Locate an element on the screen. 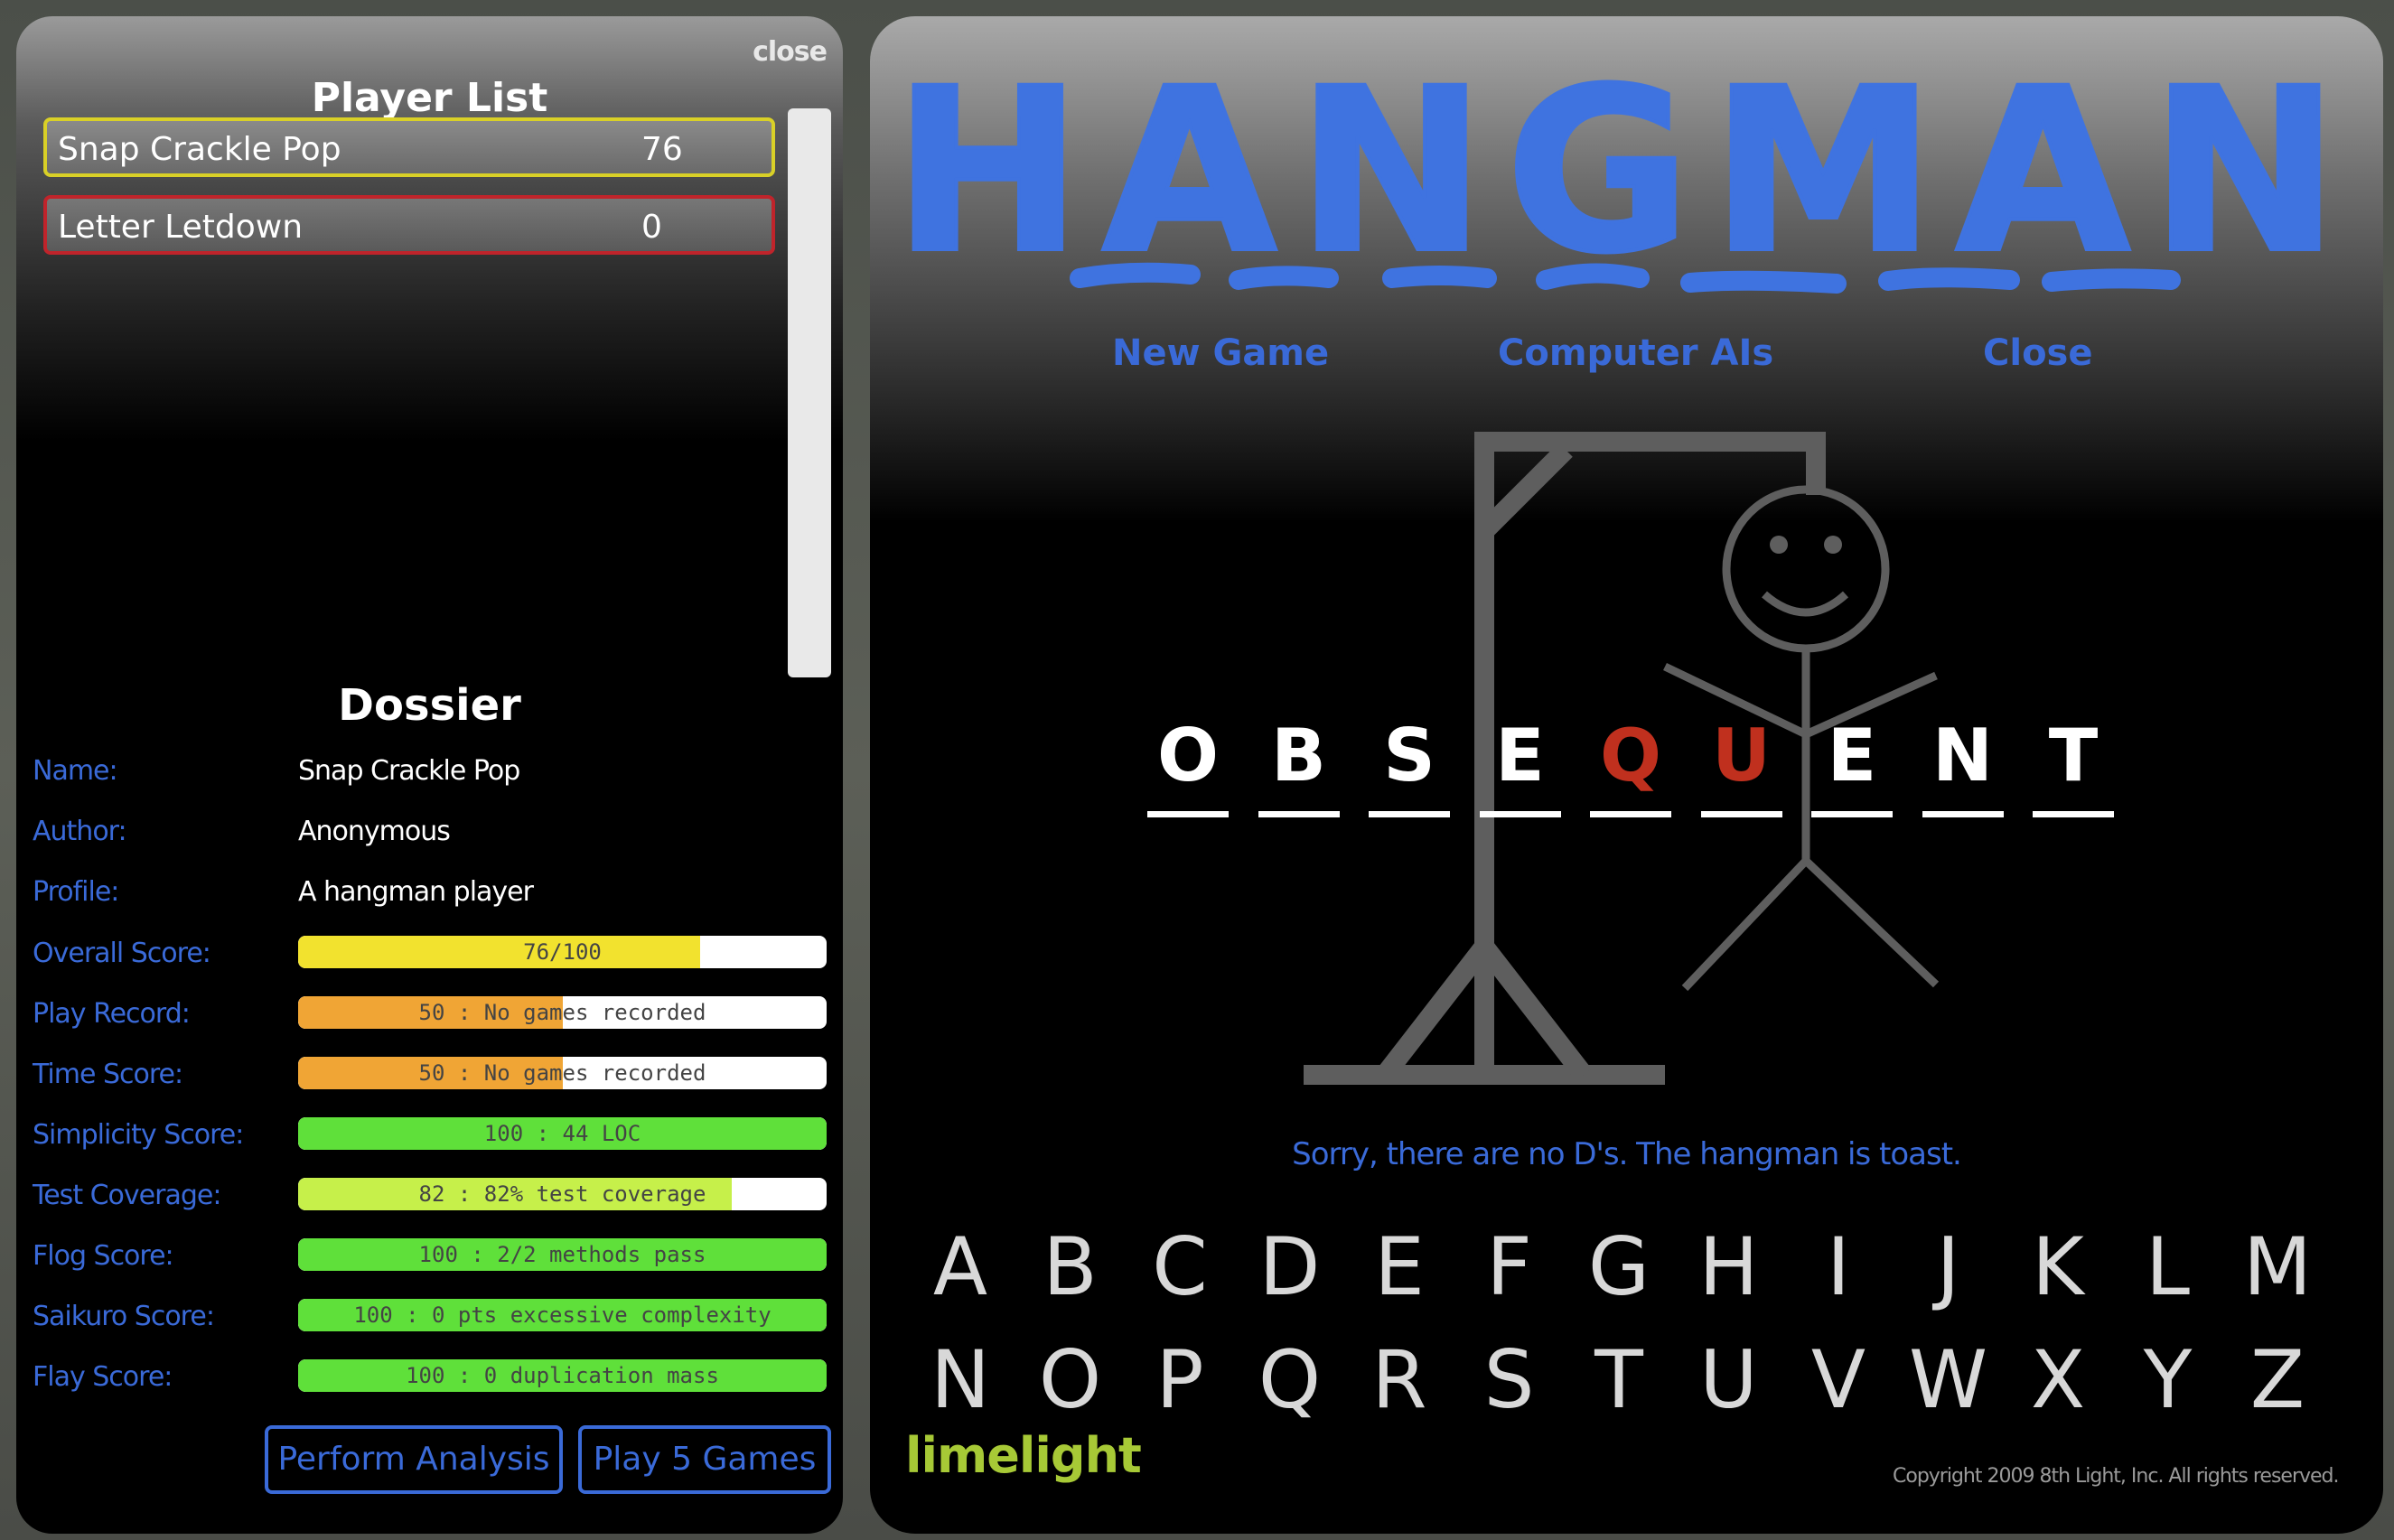 The image size is (2394, 1540). letter-key-e: E is located at coordinates (1399, 1267).